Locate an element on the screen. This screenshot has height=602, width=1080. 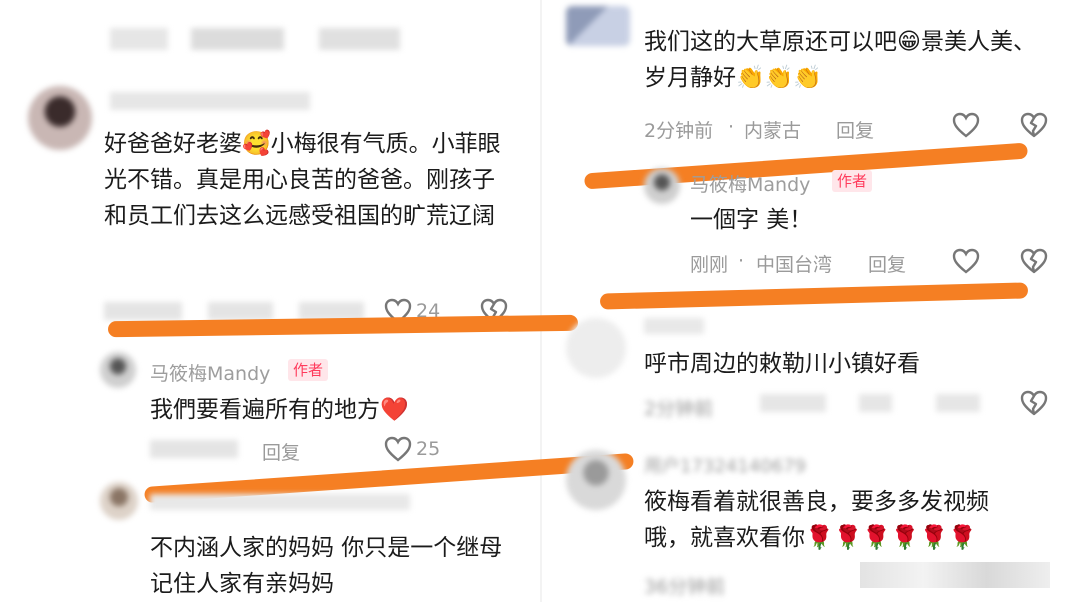
comment-time: 36分钟前 is located at coordinates (685, 587).